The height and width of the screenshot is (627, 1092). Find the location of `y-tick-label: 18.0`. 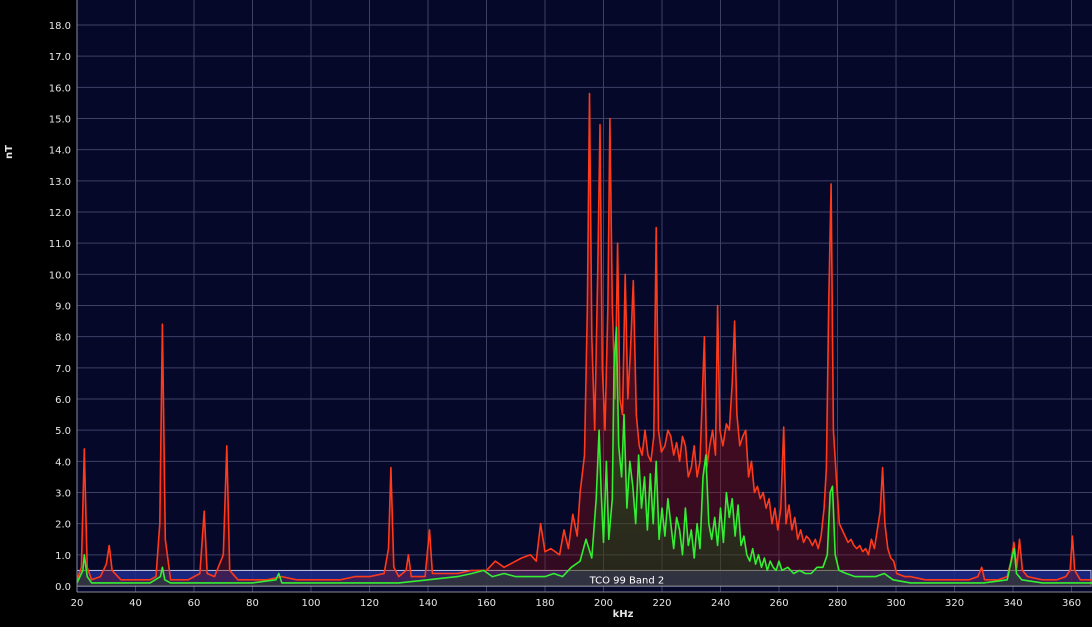

y-tick-label: 18.0 is located at coordinates (60, 26).